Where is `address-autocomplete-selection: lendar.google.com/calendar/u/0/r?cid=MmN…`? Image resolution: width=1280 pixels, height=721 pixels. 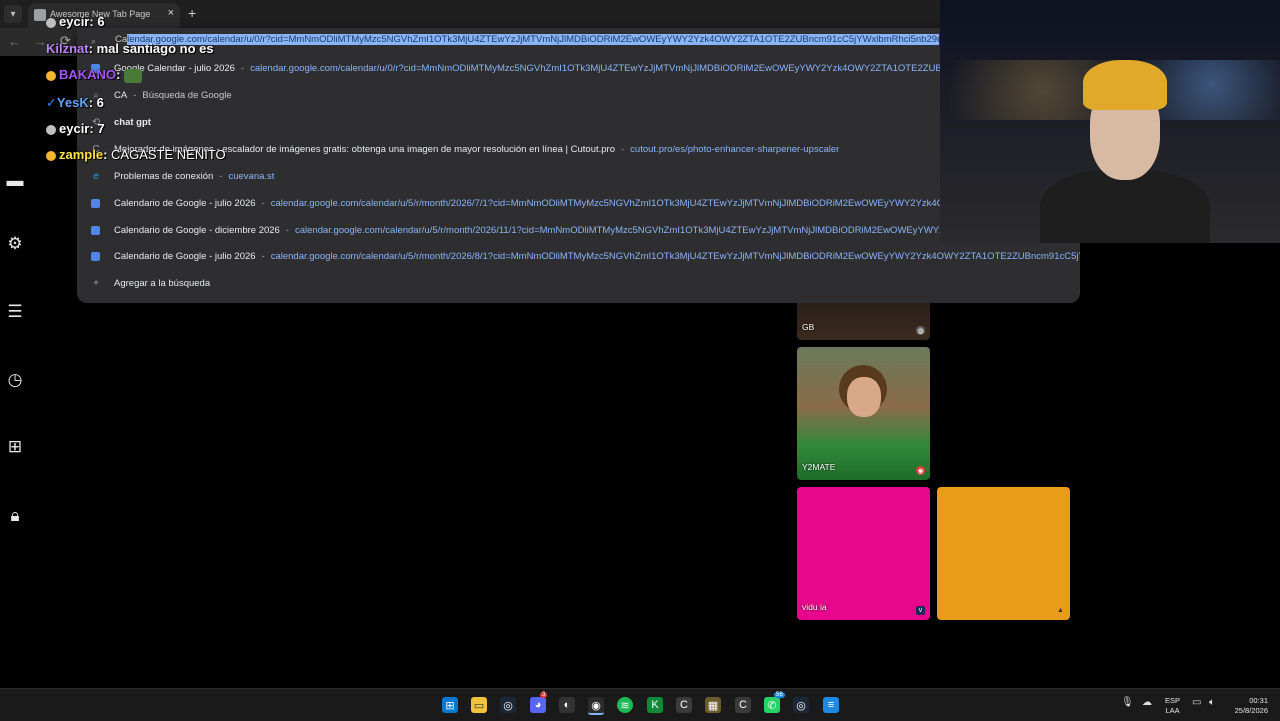
address-autocomplete-selection: lendar.google.com/calendar/u/0/r?cid=MmN… is located at coordinates (533, 39).